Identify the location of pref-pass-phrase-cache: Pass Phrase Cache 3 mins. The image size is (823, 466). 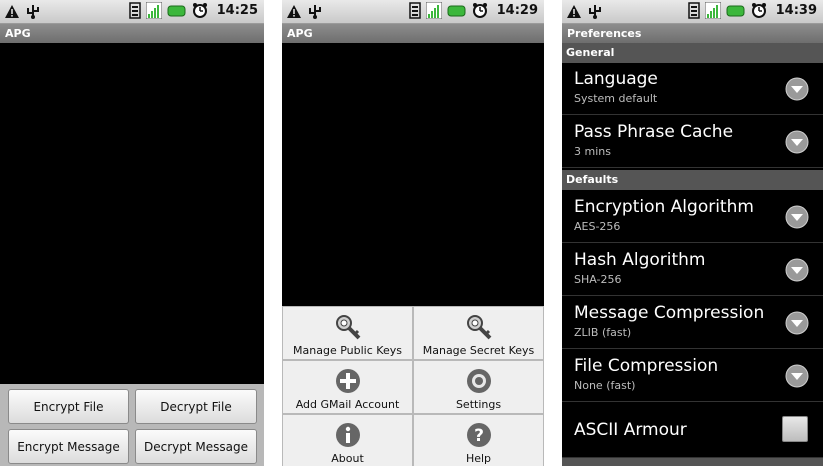
(692, 142).